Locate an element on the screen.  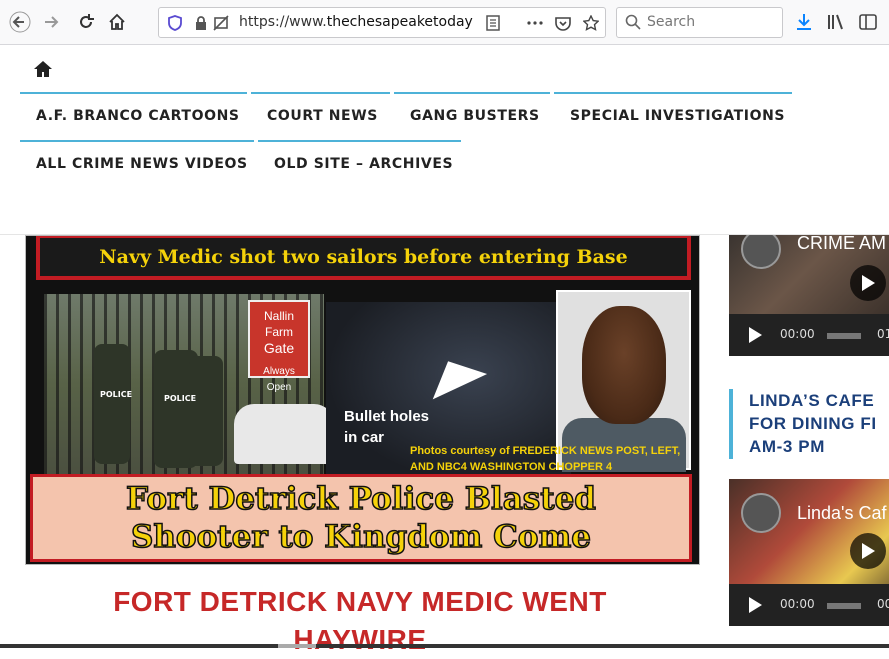
library-icon is located at coordinates (836, 22).